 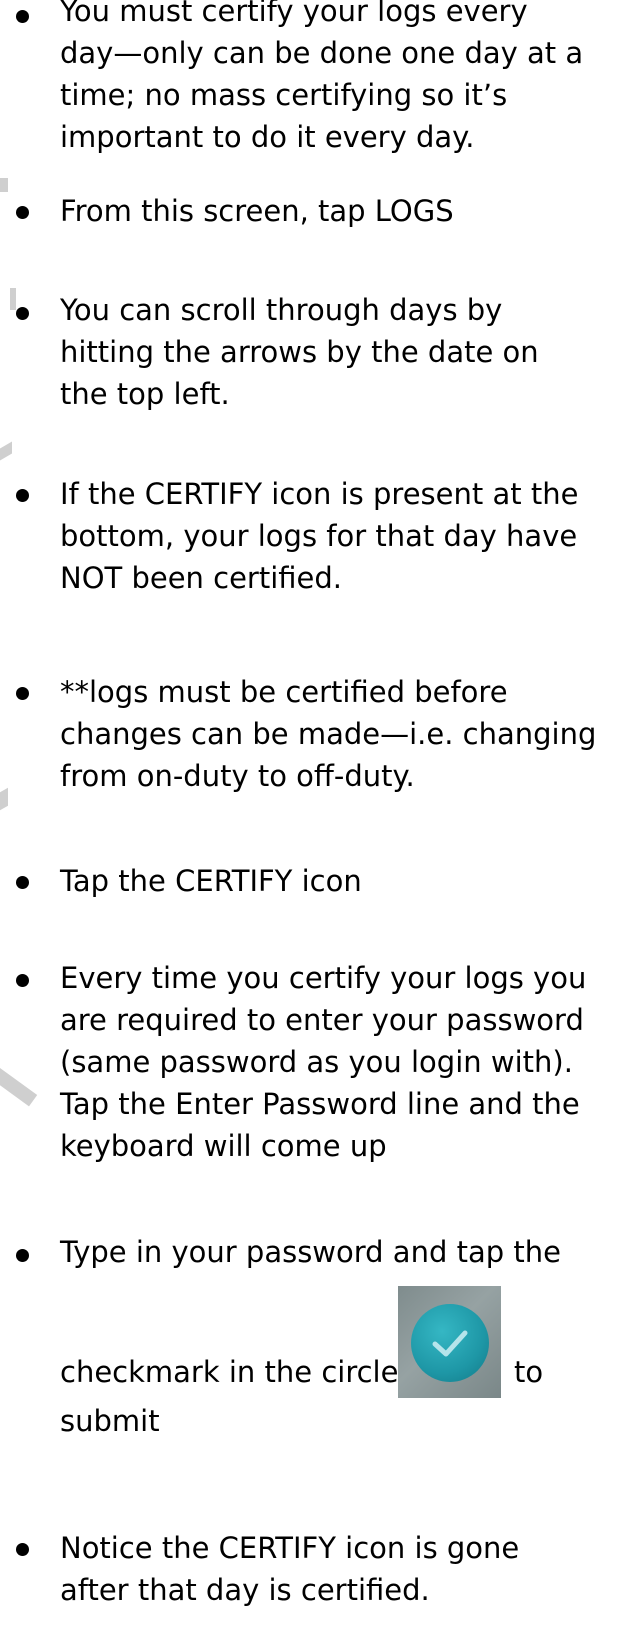 I want to click on text-line: Tap the CERTIFY icon, so click(x=211, y=881).